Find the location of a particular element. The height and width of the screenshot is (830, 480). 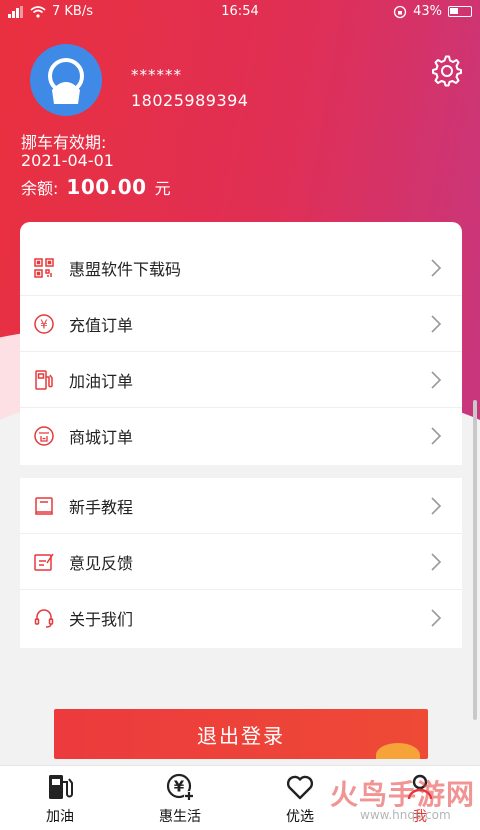

menu-label: 商城订单 is located at coordinates (101, 437).